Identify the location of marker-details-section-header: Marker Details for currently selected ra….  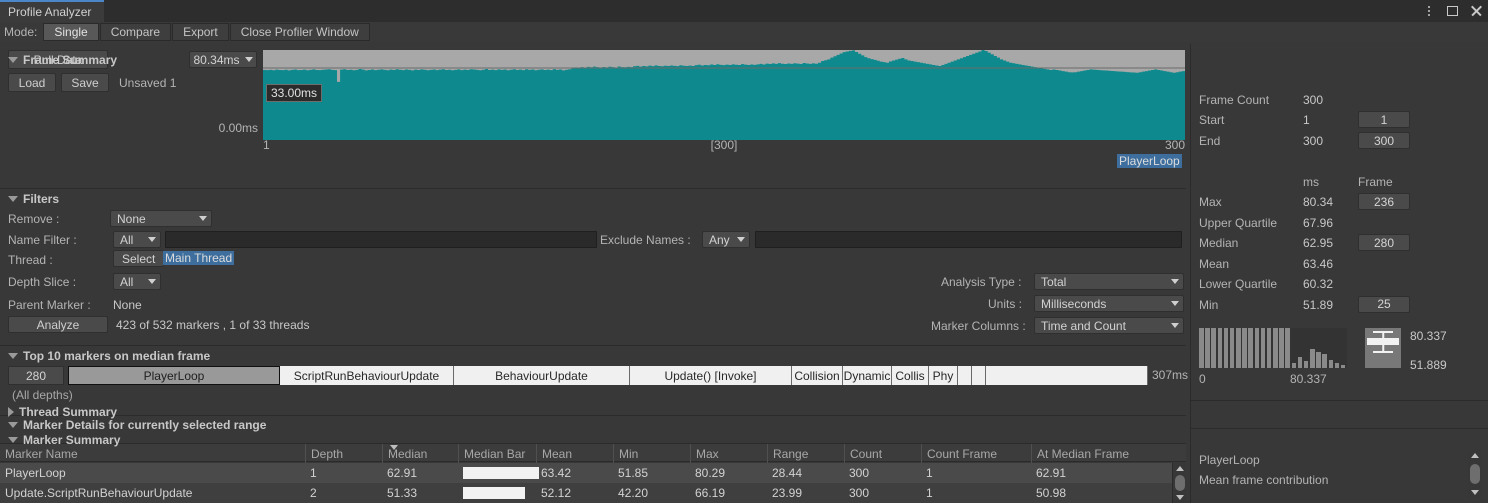
(137, 425).